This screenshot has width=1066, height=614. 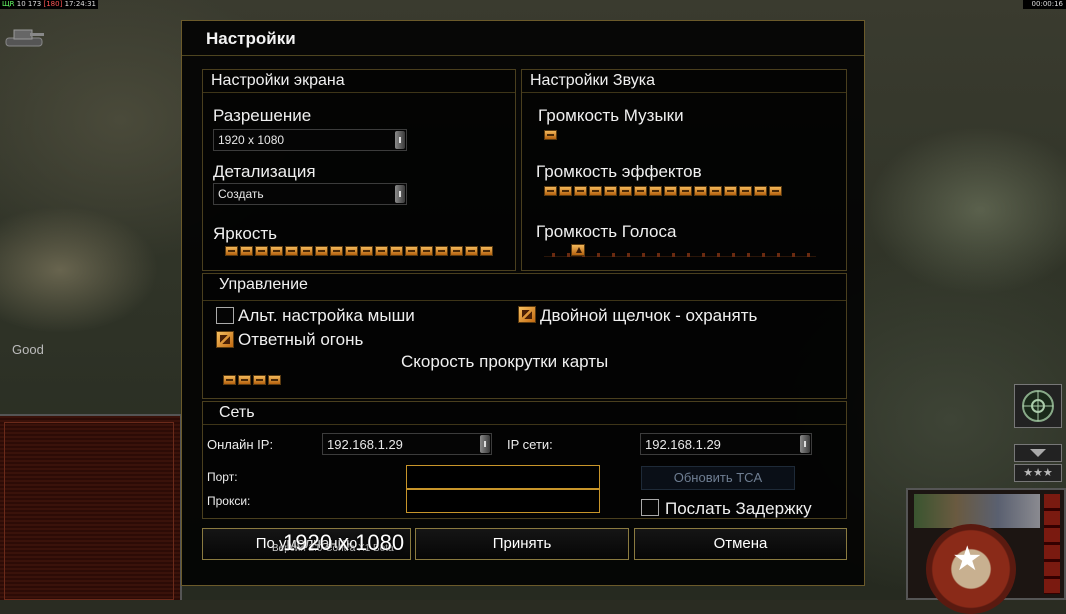 What do you see at coordinates (240, 444) in the screenshot?
I see `online-ip-label: Онлайн IP:` at bounding box center [240, 444].